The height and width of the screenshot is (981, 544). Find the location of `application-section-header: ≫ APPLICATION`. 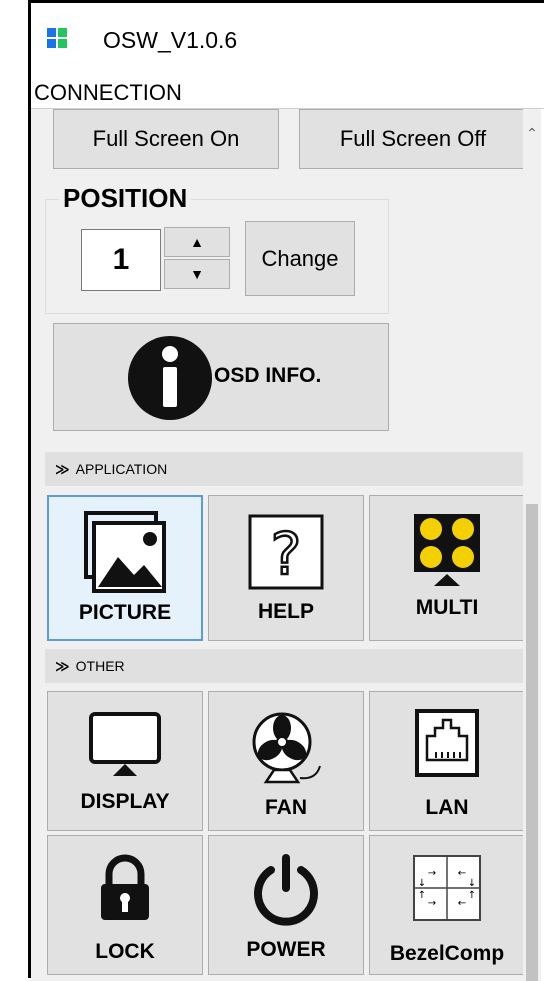

application-section-header: ≫ APPLICATION is located at coordinates (289, 469).